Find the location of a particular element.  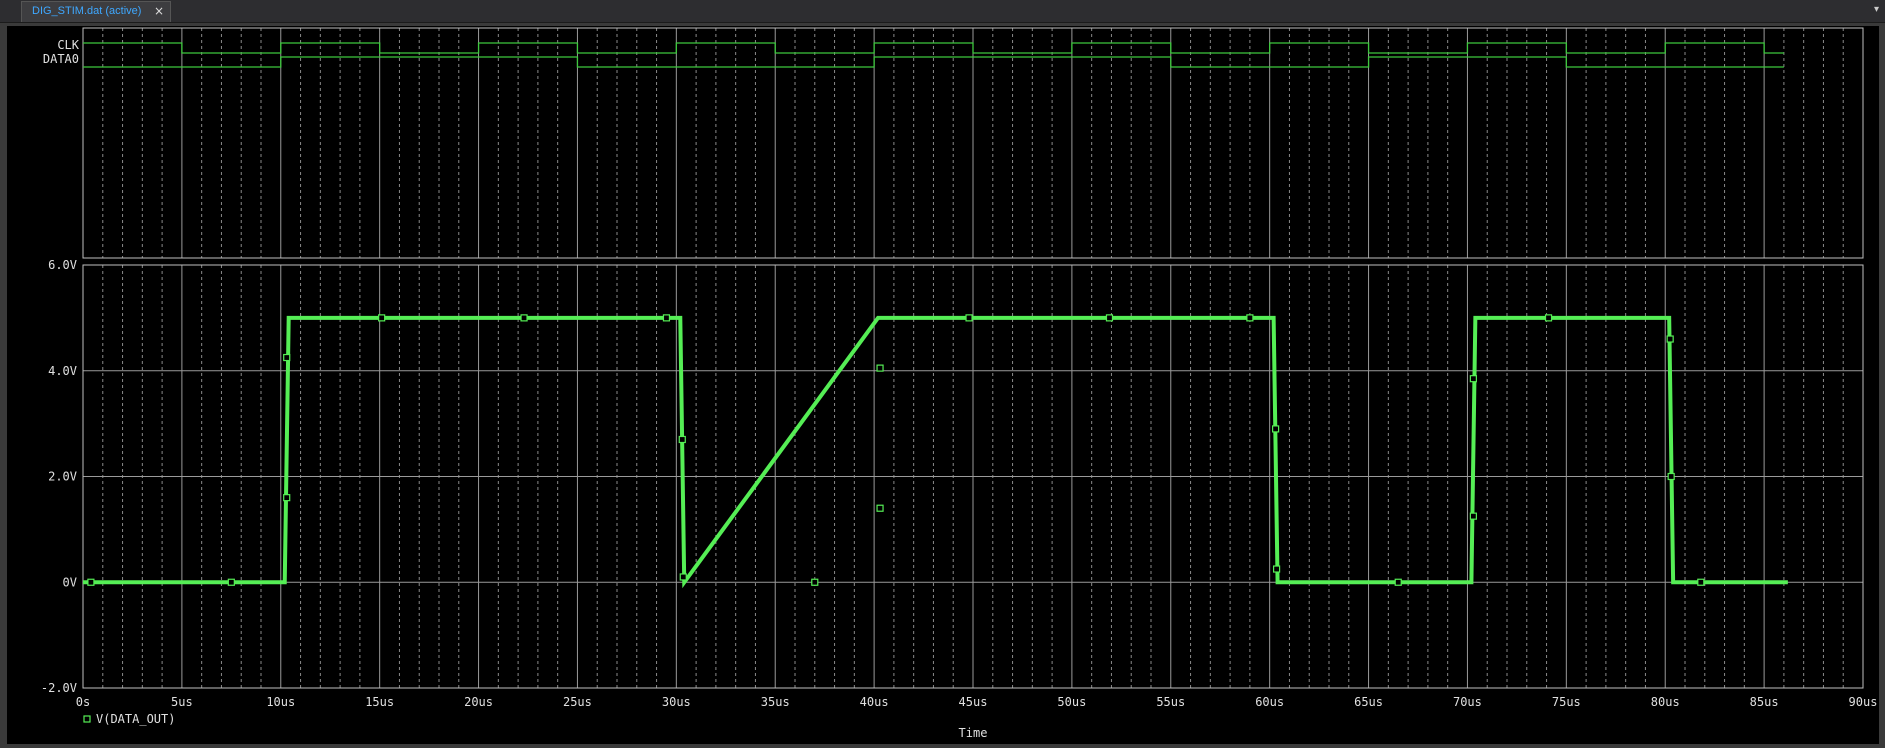

x-tick-label: 25us is located at coordinates (577, 702).